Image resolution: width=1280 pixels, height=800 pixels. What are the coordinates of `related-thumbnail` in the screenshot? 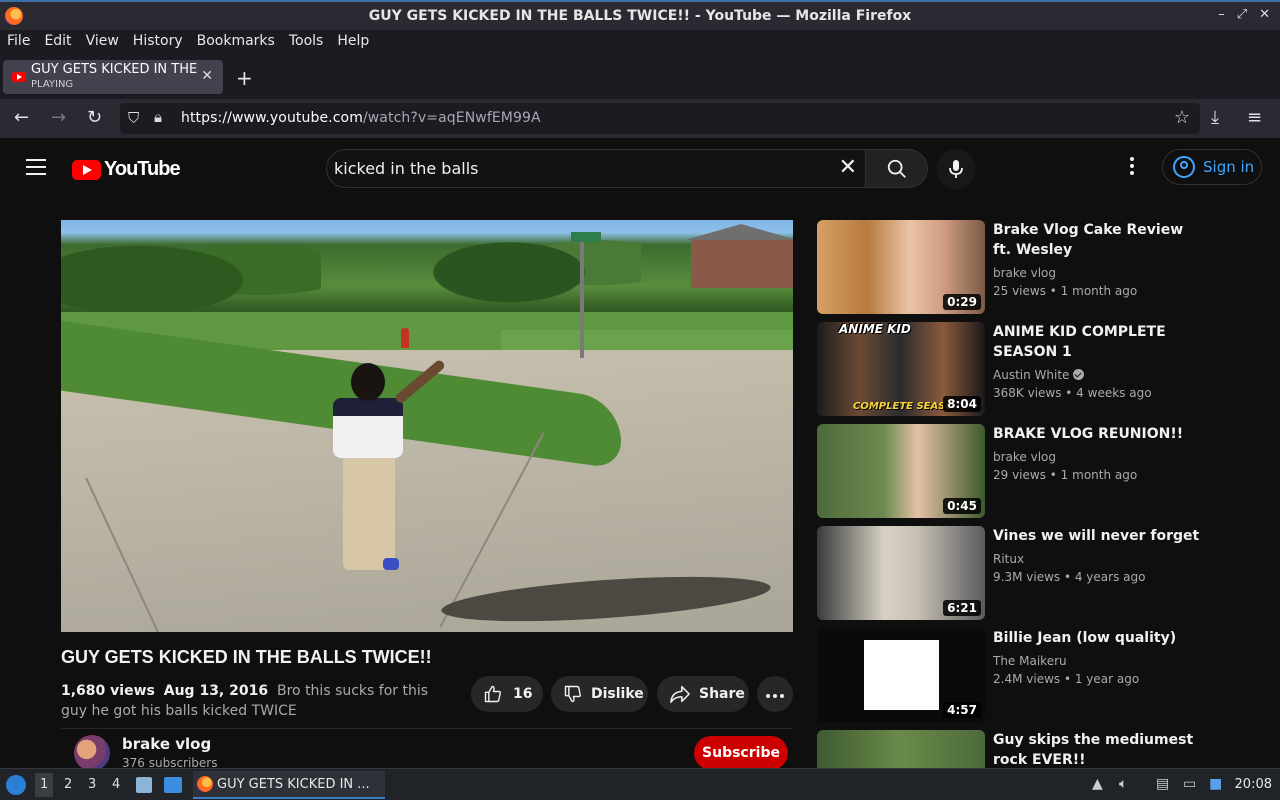 It's located at (901, 749).